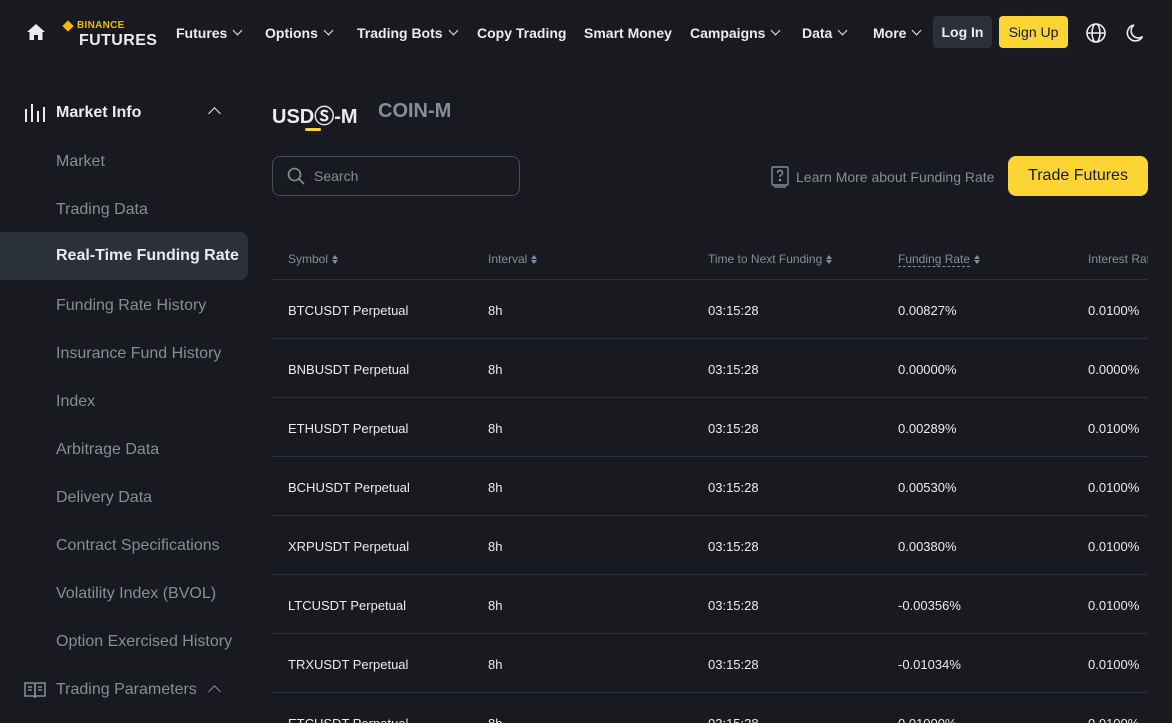  Describe the element at coordinates (202, 33) in the screenshot. I see `nav-label: Futures` at that location.